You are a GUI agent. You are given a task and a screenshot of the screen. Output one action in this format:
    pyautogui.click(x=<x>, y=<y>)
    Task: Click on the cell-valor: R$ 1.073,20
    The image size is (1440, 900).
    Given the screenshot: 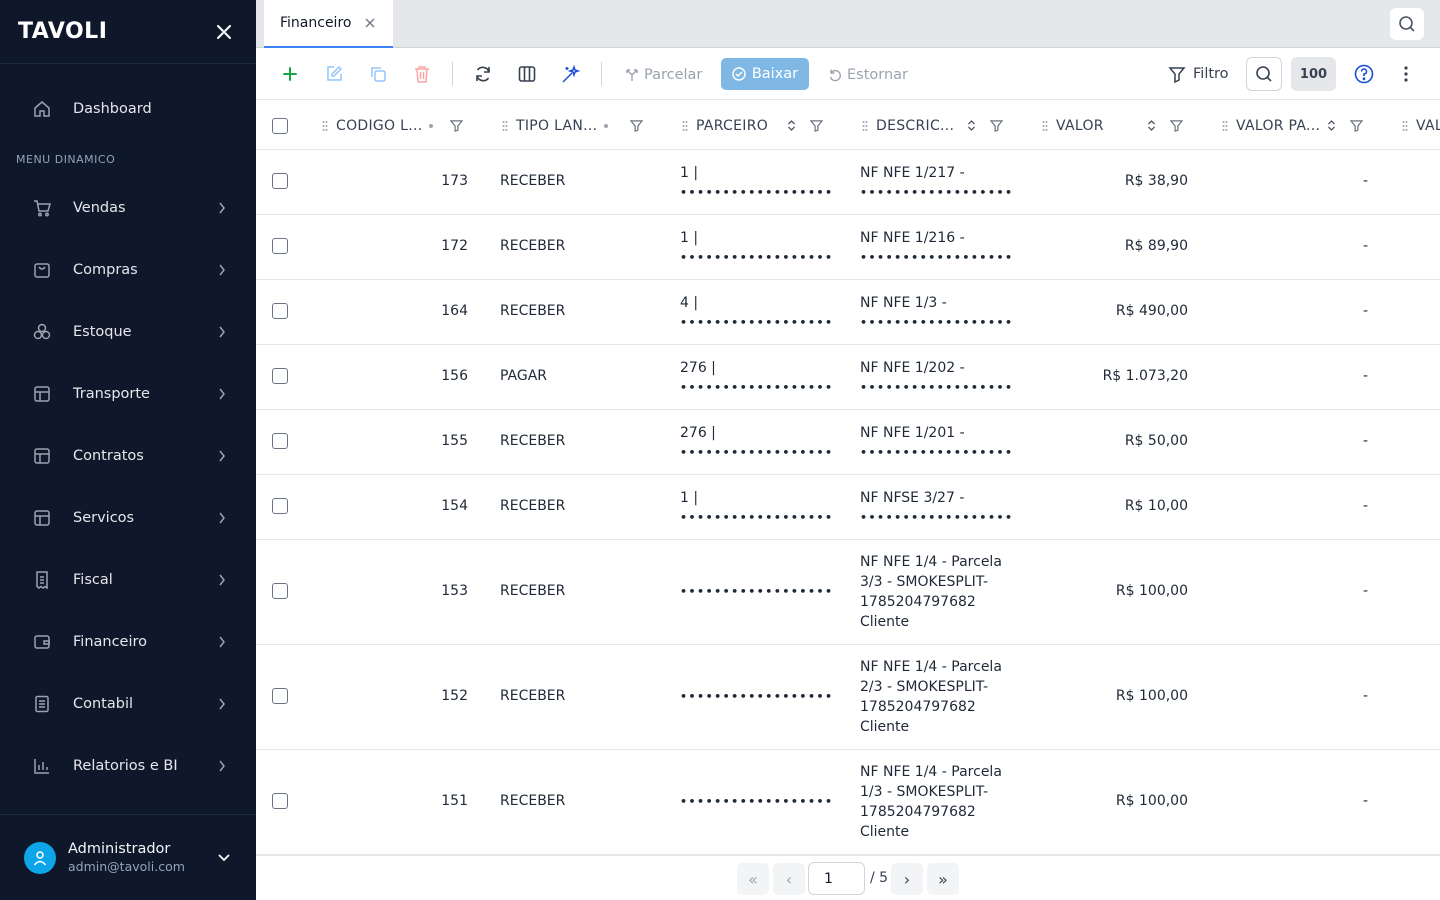 What is the action you would take?
    pyautogui.click(x=1145, y=376)
    